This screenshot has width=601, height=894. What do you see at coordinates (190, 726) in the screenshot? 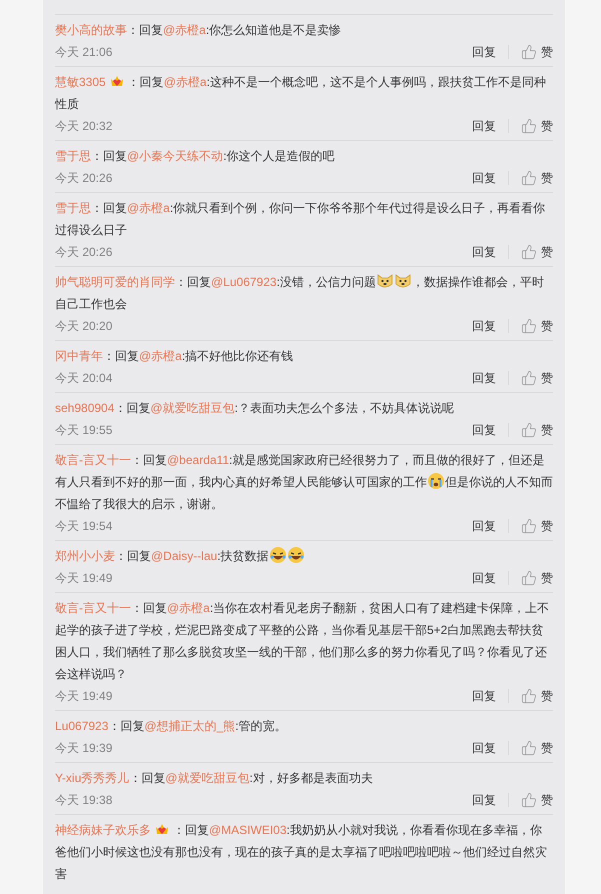
I see `mention-link: @想捕正太的_熊` at bounding box center [190, 726].